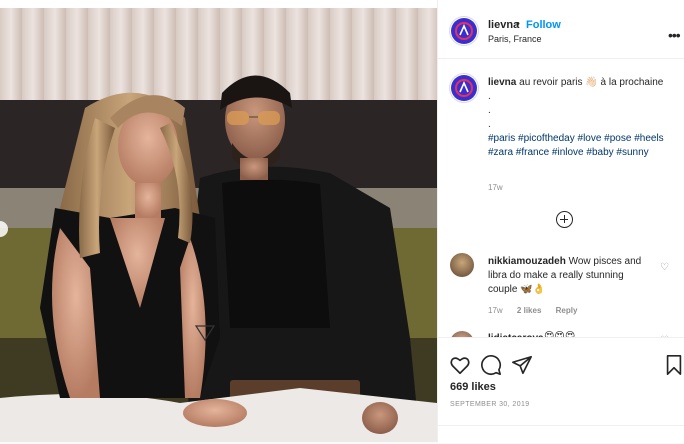  I want to click on comment-meta: 17w 2 likes Reply, so click(538, 310).